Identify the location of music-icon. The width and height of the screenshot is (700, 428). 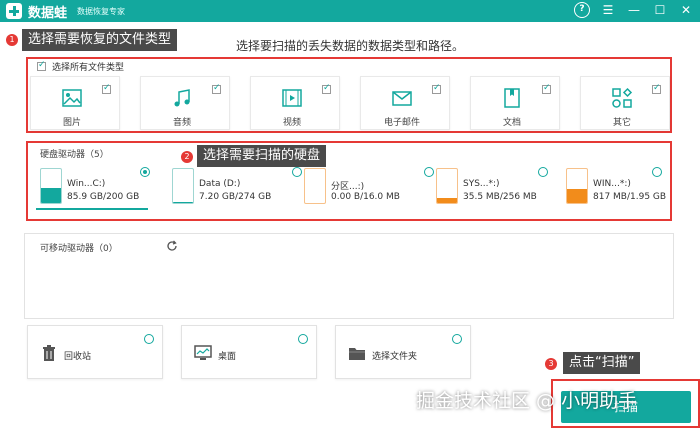
(182, 98).